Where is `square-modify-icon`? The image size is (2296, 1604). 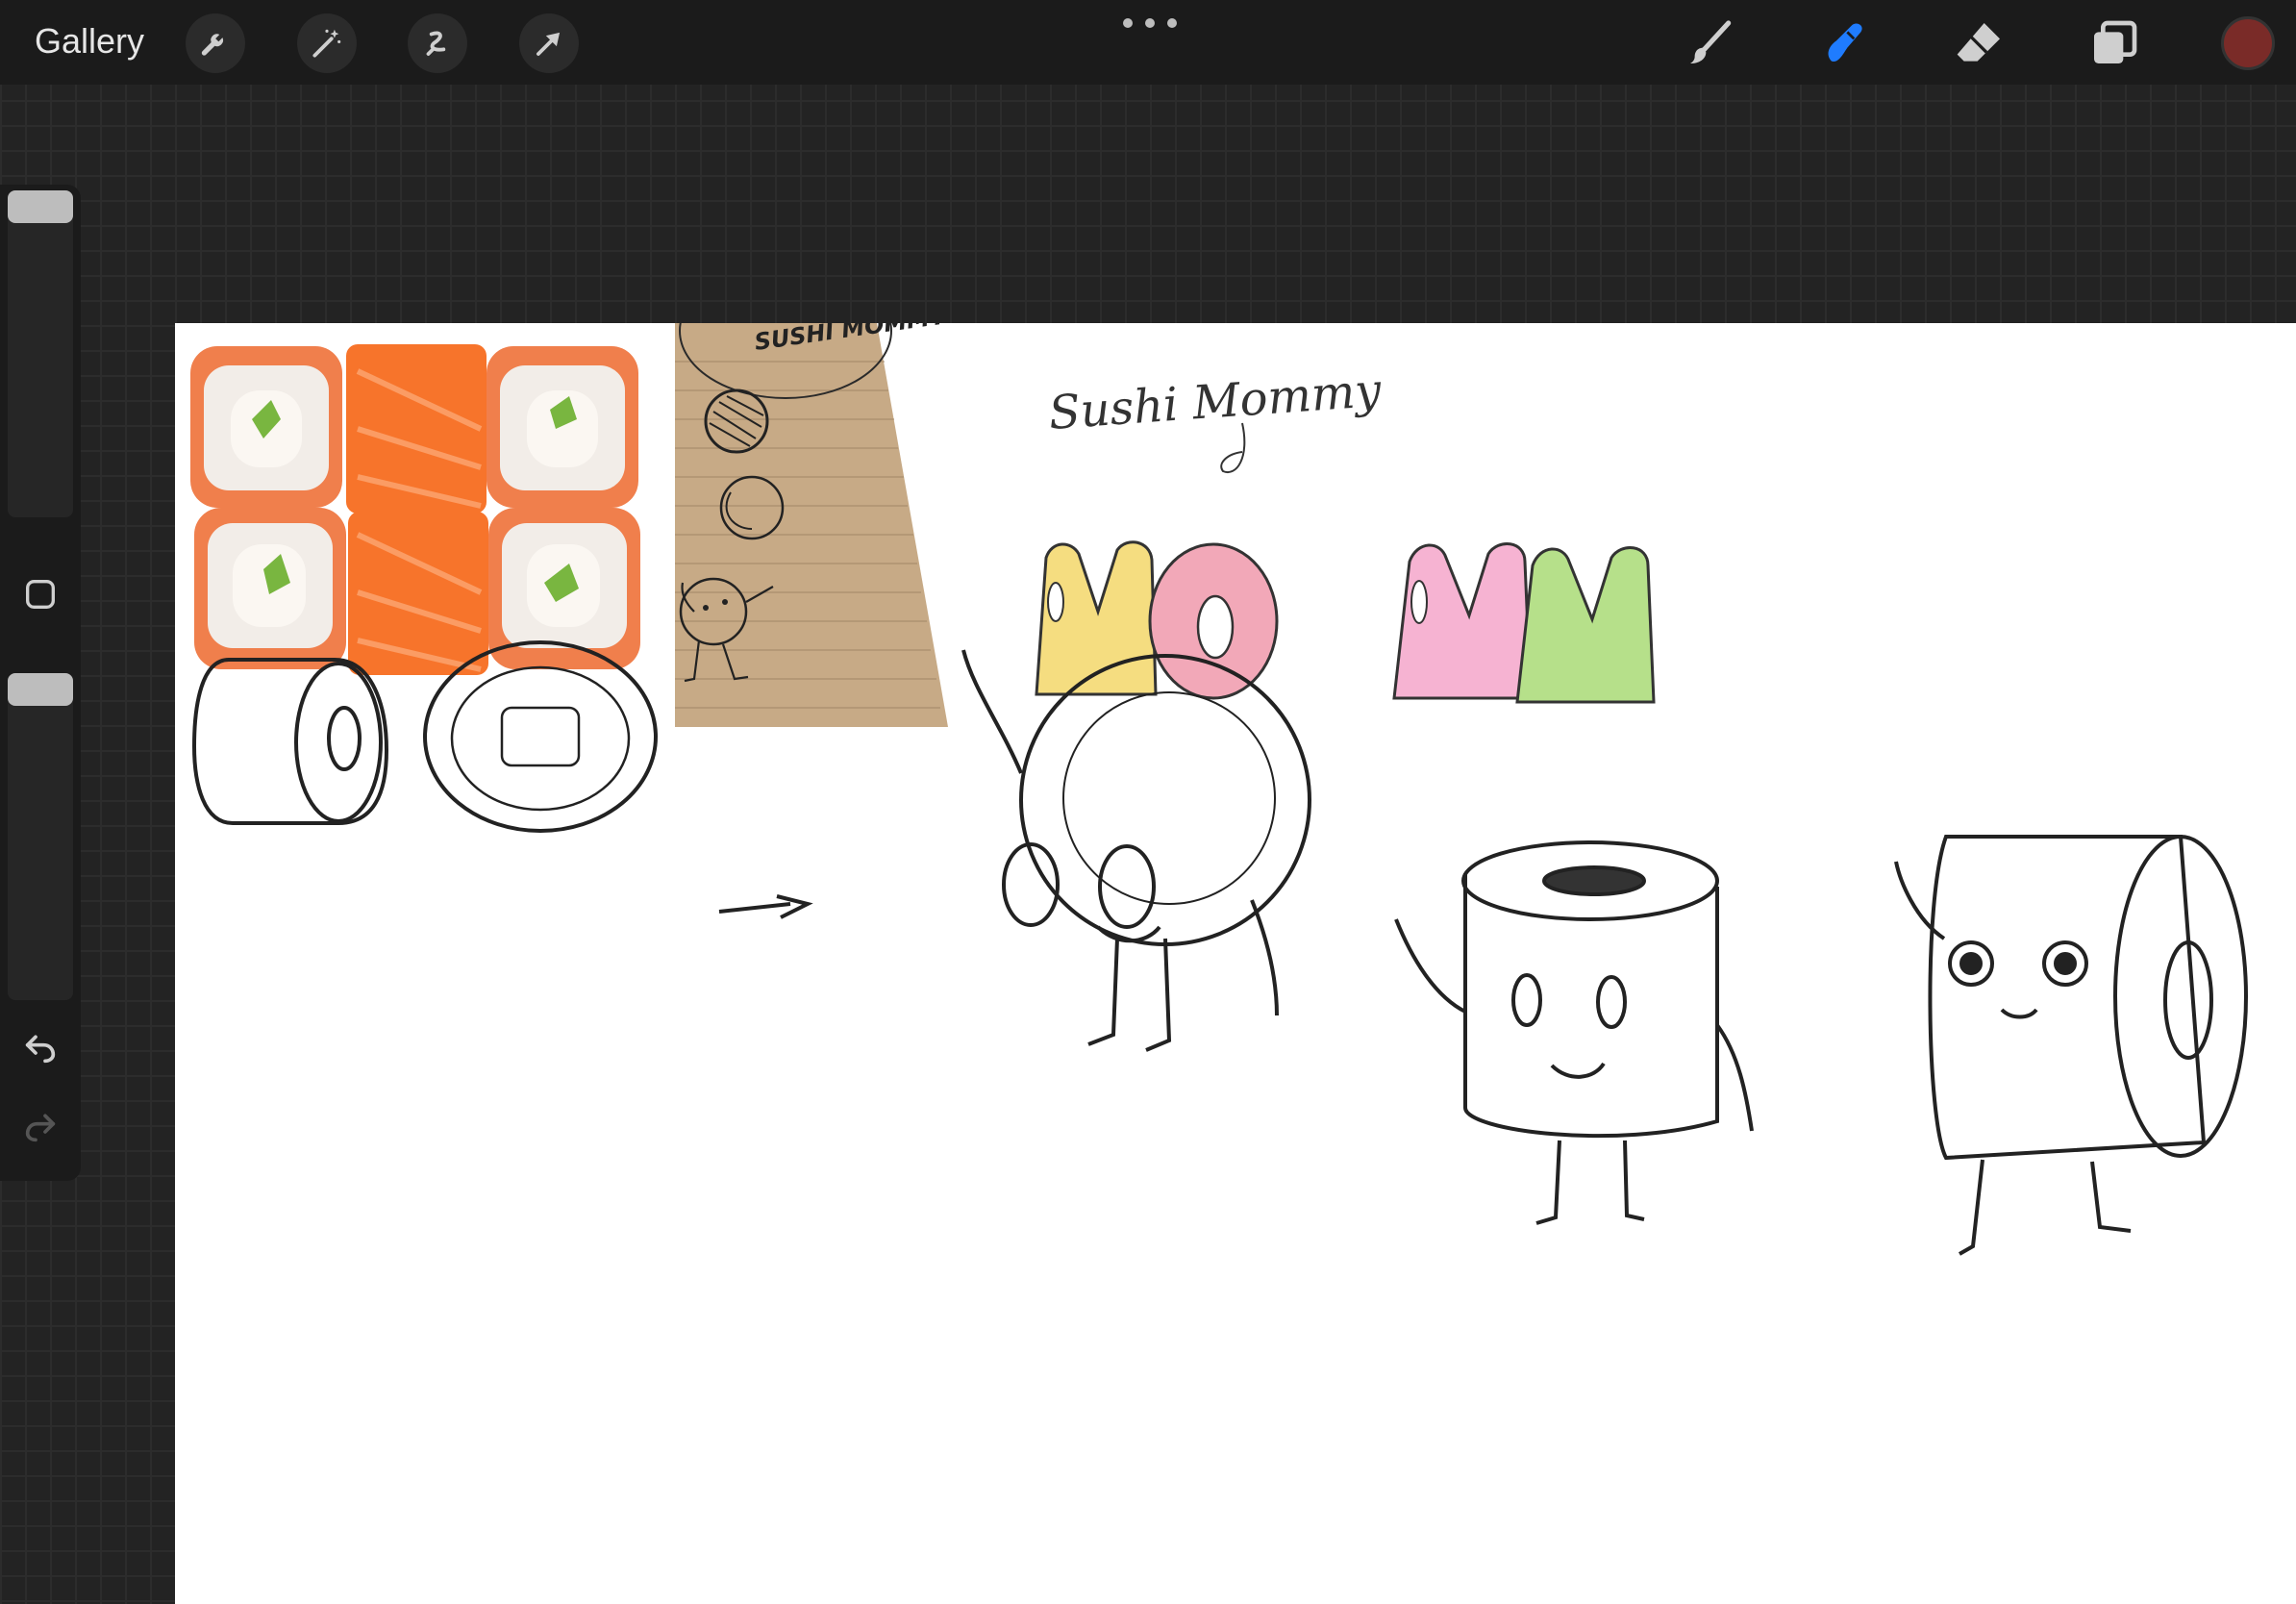
square-modify-icon is located at coordinates (40, 594).